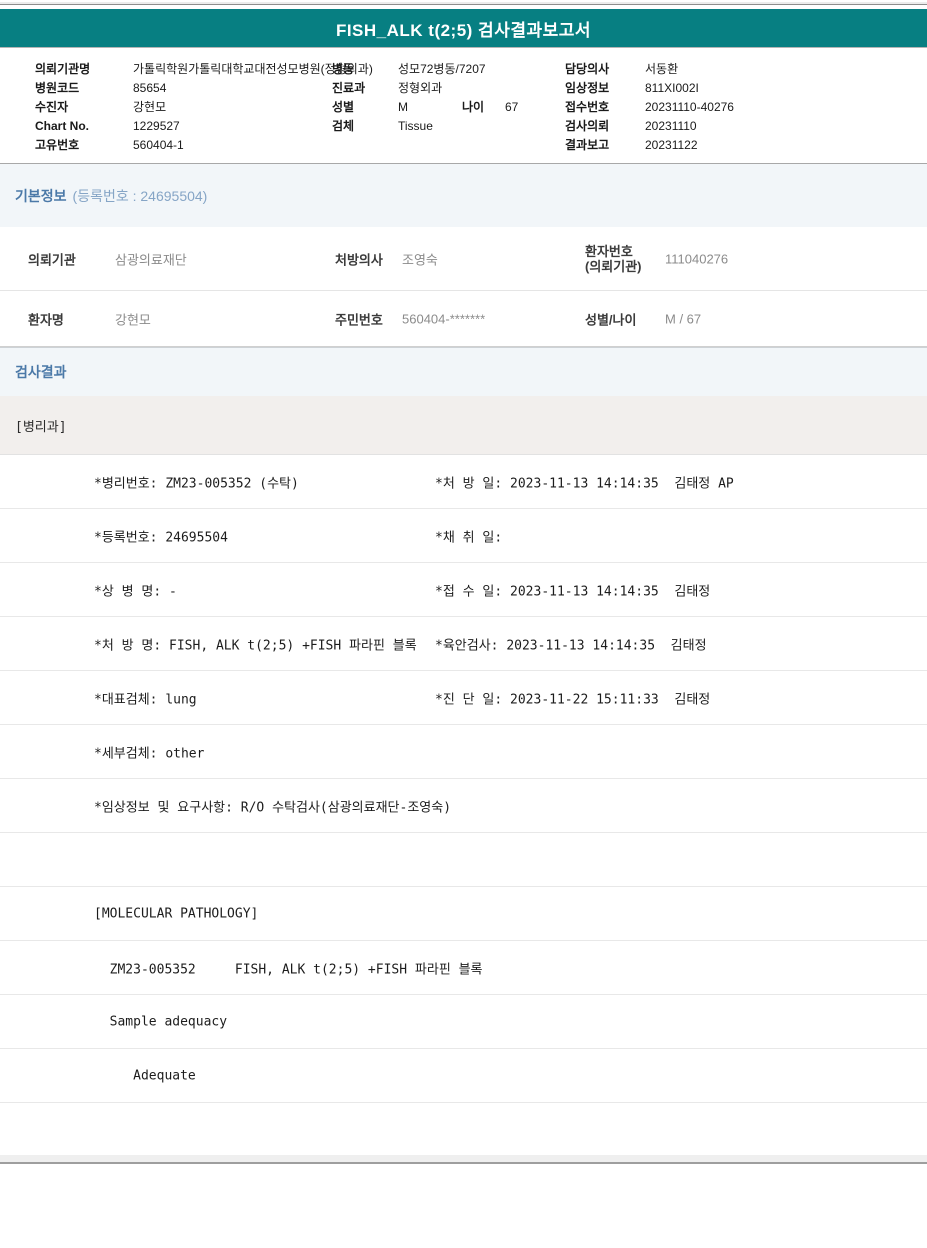 The image size is (927, 1248). Describe the element at coordinates (41, 427) in the screenshot. I see `pathology-dept-header: [병리과]` at that location.